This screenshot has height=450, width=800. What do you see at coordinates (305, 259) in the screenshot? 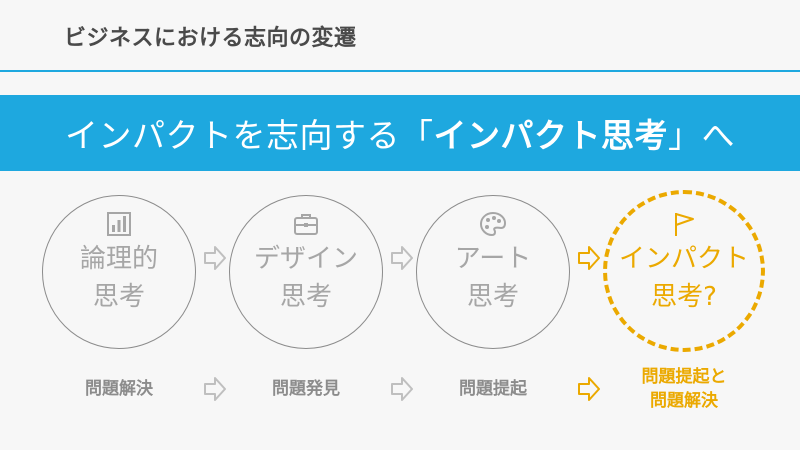
I see `circle-line1: デザイン` at bounding box center [305, 259].